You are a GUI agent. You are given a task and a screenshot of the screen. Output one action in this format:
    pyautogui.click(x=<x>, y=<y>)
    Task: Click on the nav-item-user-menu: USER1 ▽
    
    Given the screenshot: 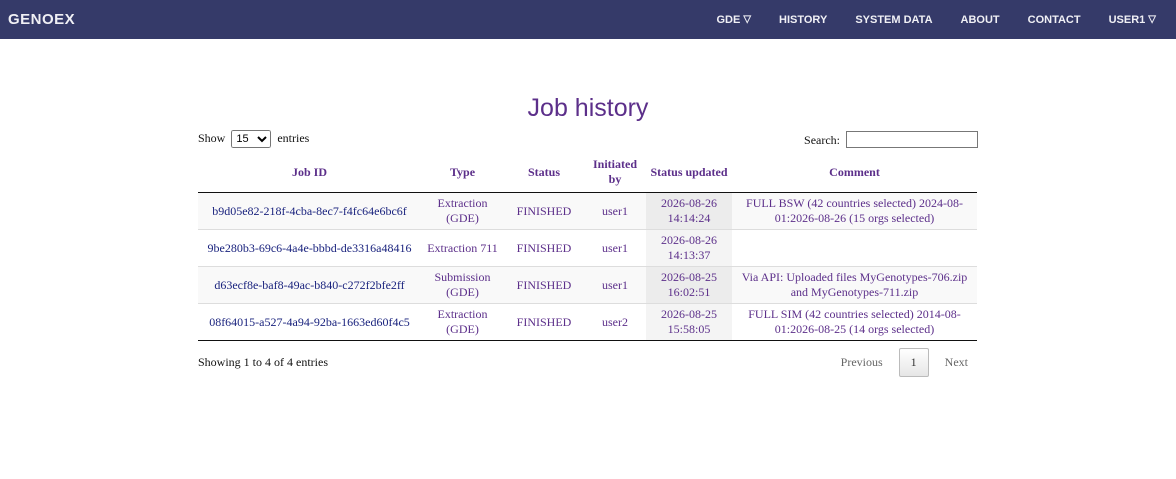 What is the action you would take?
    pyautogui.click(x=1132, y=19)
    